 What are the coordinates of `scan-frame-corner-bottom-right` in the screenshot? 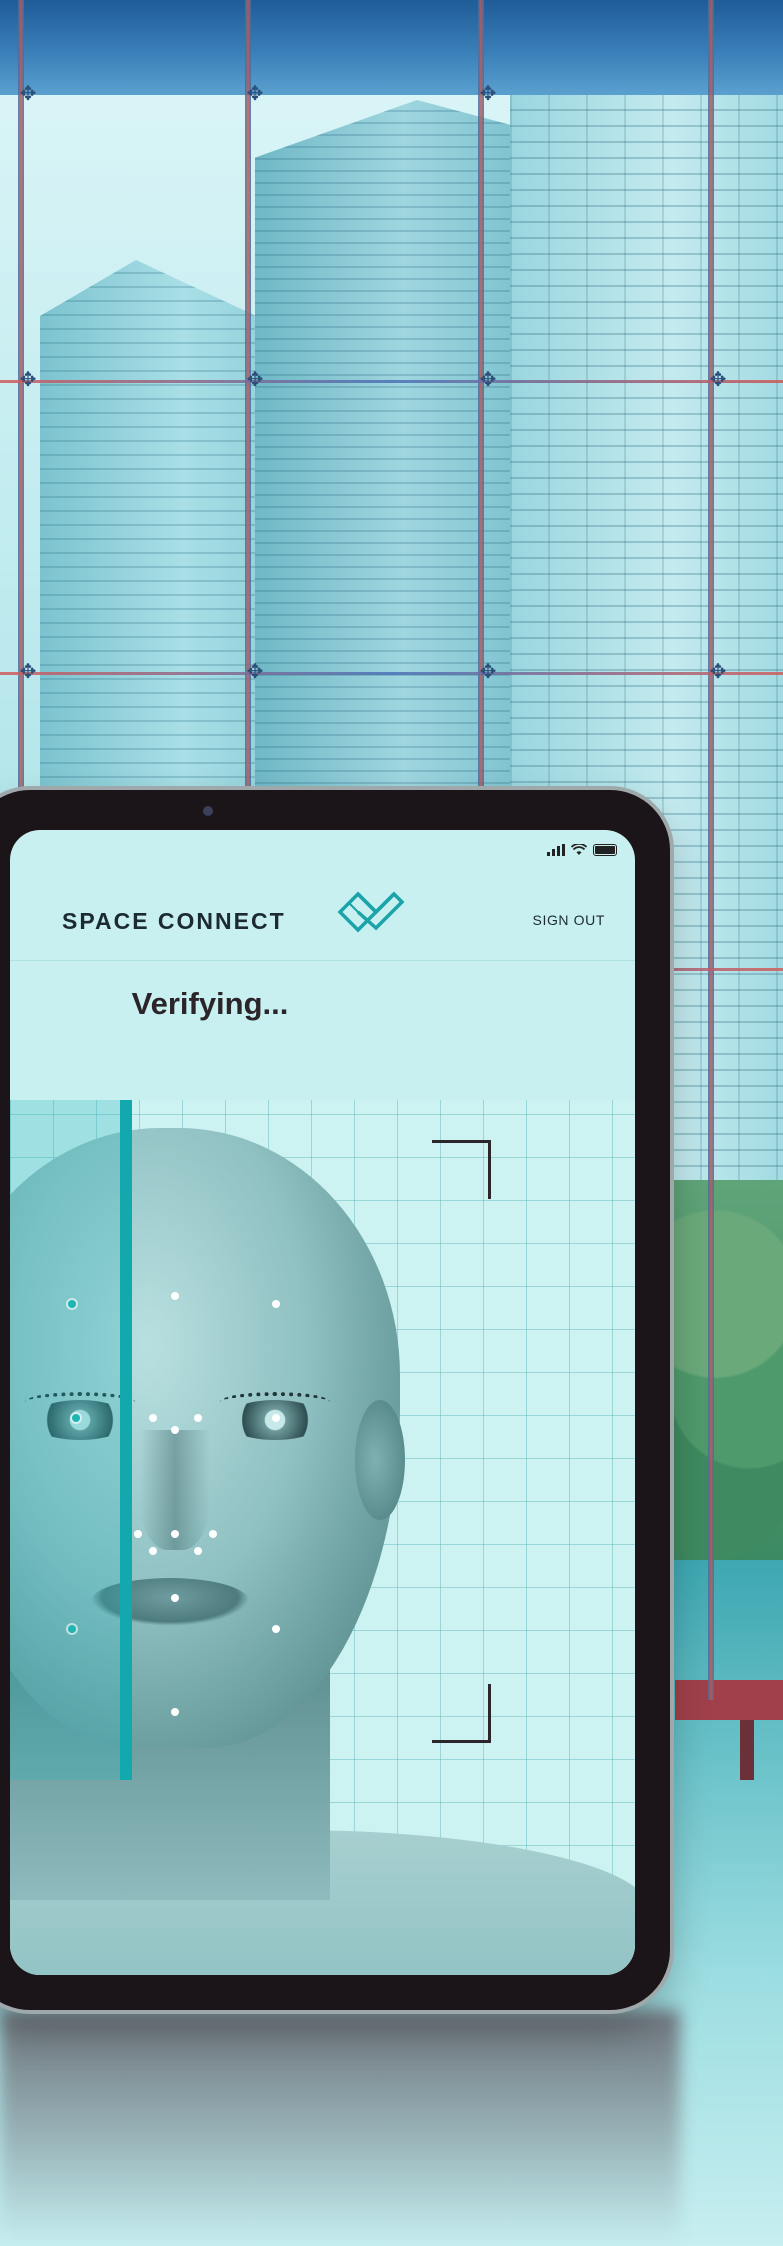 It's located at (461, 1713).